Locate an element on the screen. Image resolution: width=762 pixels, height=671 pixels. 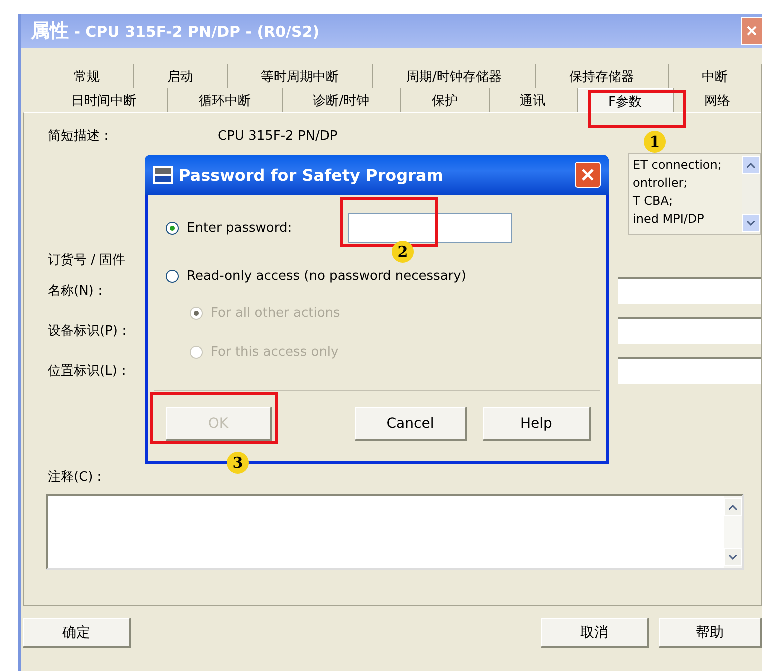
app-icon is located at coordinates (163, 175).